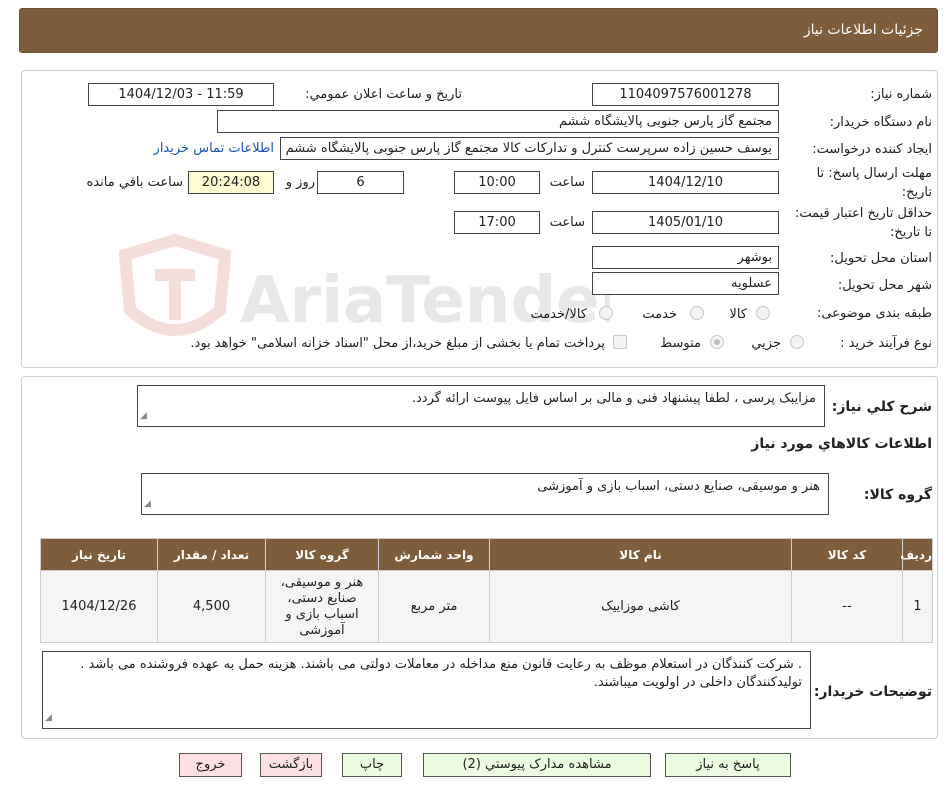  Describe the element at coordinates (210, 765) in the screenshot. I see `exit-button: خروج` at that location.